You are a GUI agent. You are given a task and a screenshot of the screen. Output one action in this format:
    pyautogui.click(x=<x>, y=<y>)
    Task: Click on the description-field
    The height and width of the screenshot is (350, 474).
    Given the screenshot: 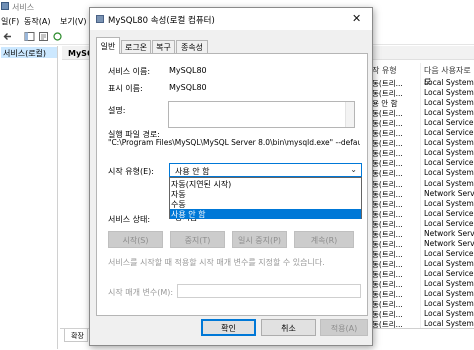 What is the action you would take?
    pyautogui.click(x=261, y=114)
    